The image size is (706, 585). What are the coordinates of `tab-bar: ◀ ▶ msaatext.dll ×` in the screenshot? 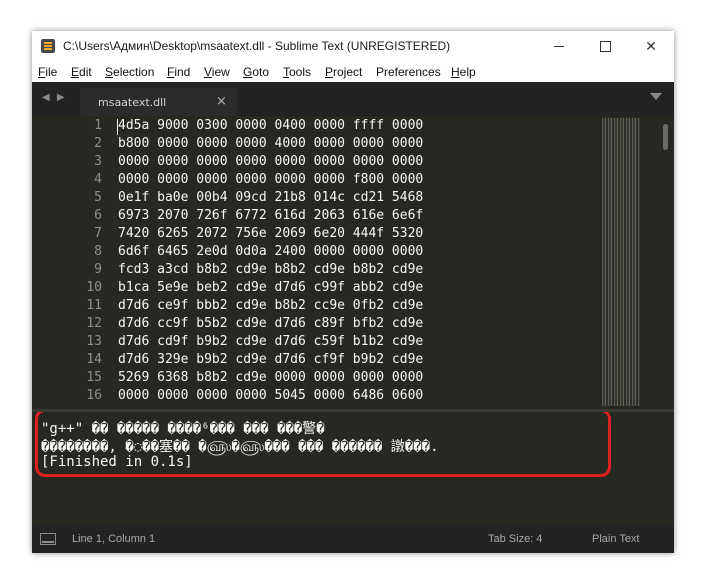 It's located at (353, 99).